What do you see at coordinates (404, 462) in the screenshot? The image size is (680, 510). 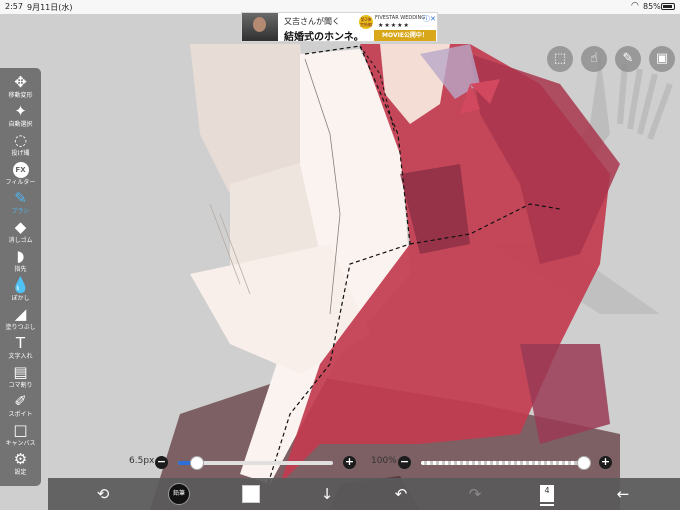 I see `opacity-minus-button: −` at bounding box center [404, 462].